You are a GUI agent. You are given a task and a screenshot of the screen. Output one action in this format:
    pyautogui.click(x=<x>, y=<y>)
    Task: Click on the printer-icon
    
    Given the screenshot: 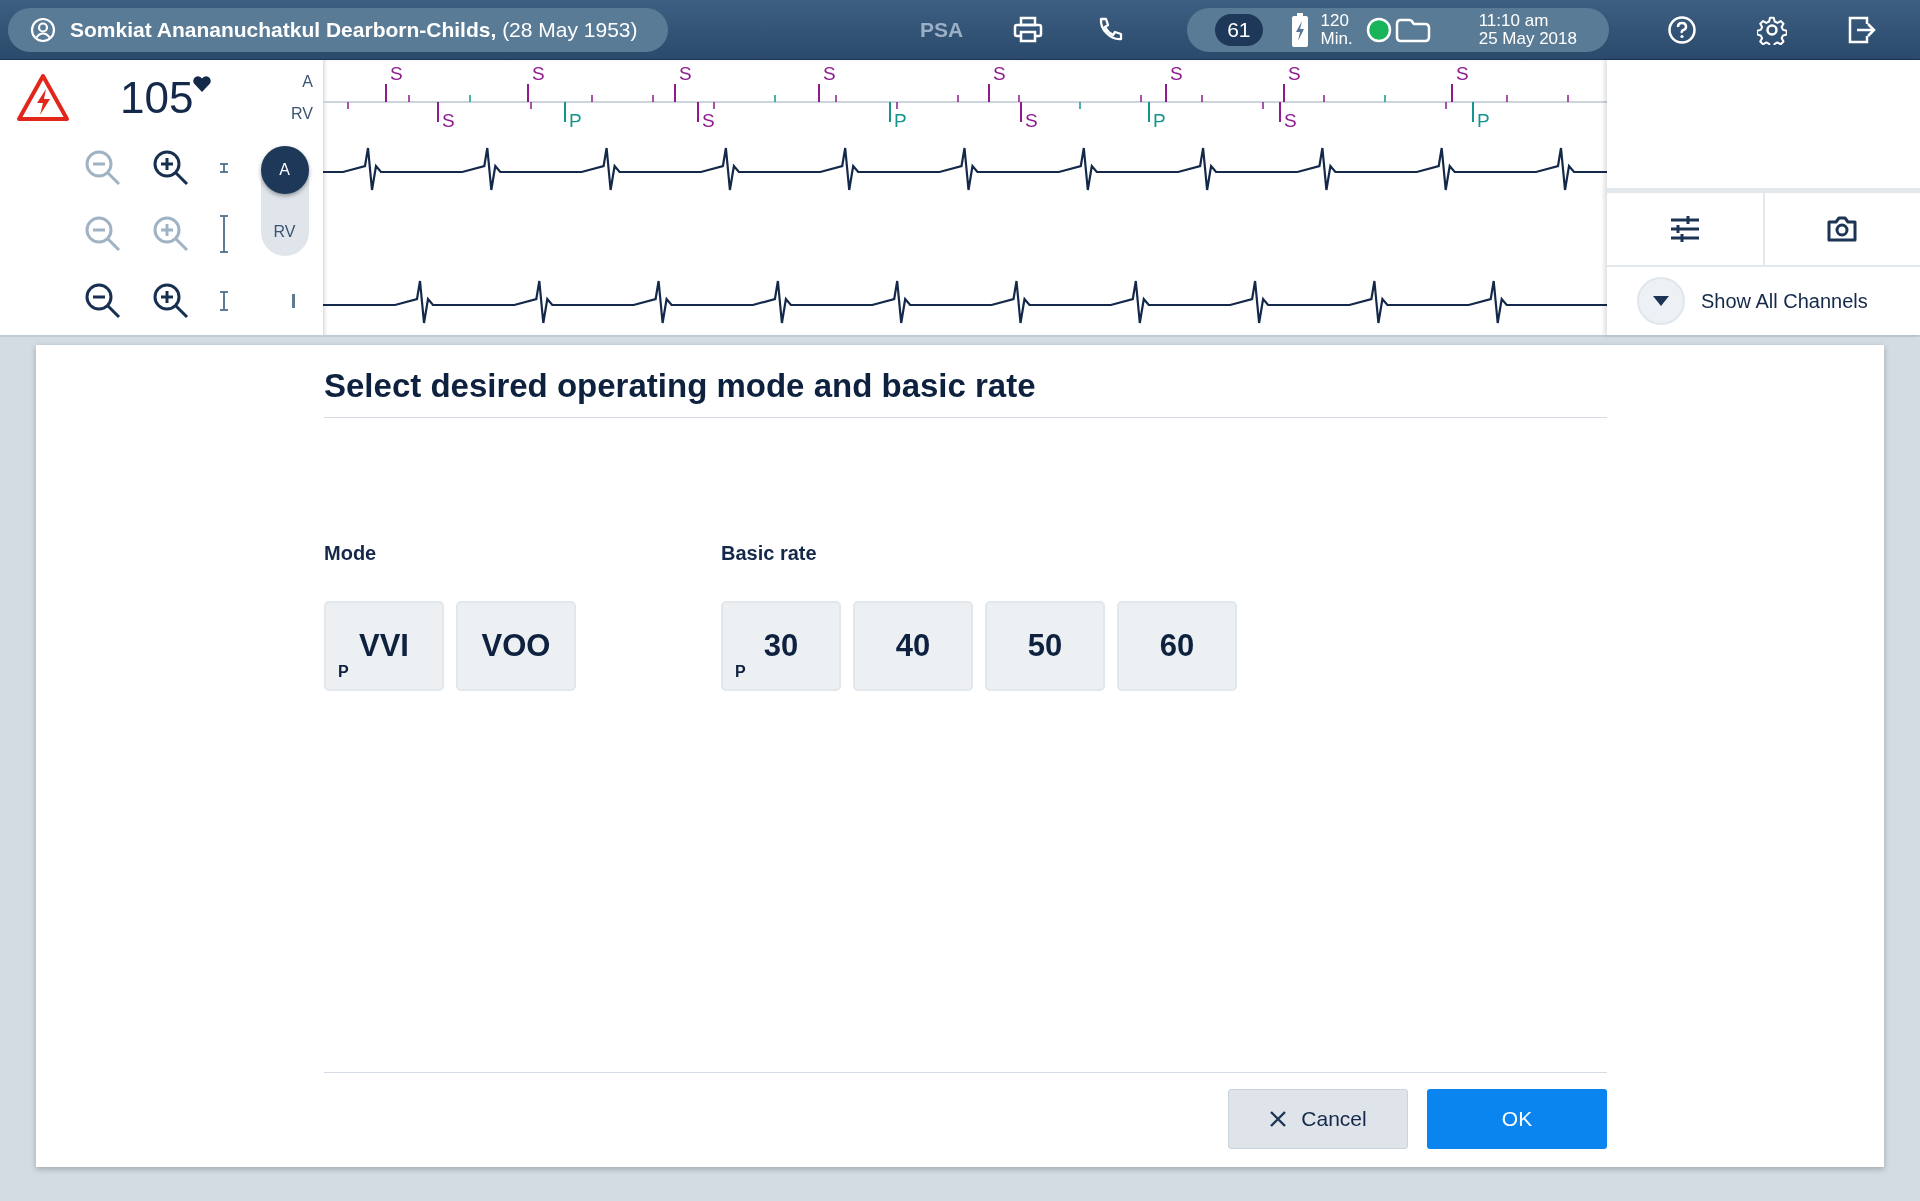 What is the action you would take?
    pyautogui.click(x=1028, y=29)
    